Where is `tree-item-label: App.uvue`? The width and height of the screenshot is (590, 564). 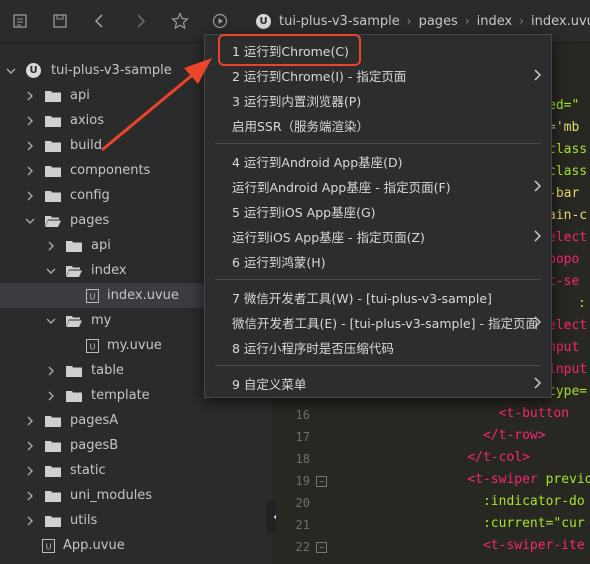
tree-item-label: App.uvue is located at coordinates (94, 545).